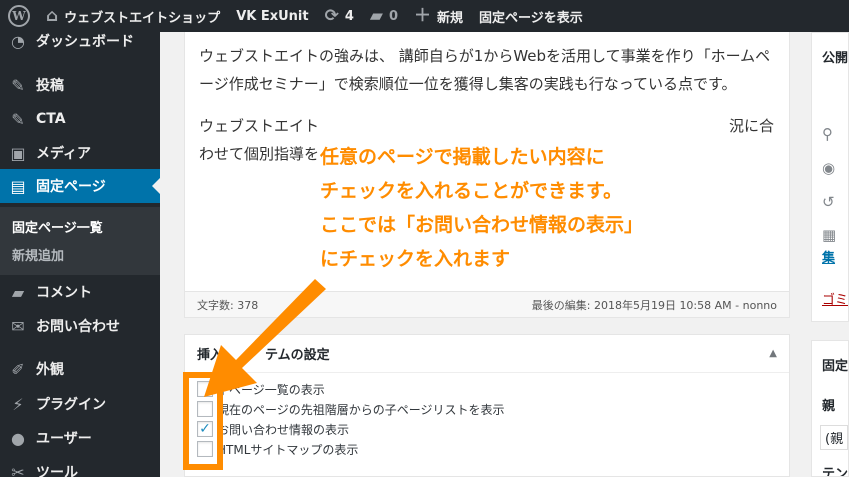  Describe the element at coordinates (18, 469) in the screenshot. I see `tool-icon: ✂` at that location.